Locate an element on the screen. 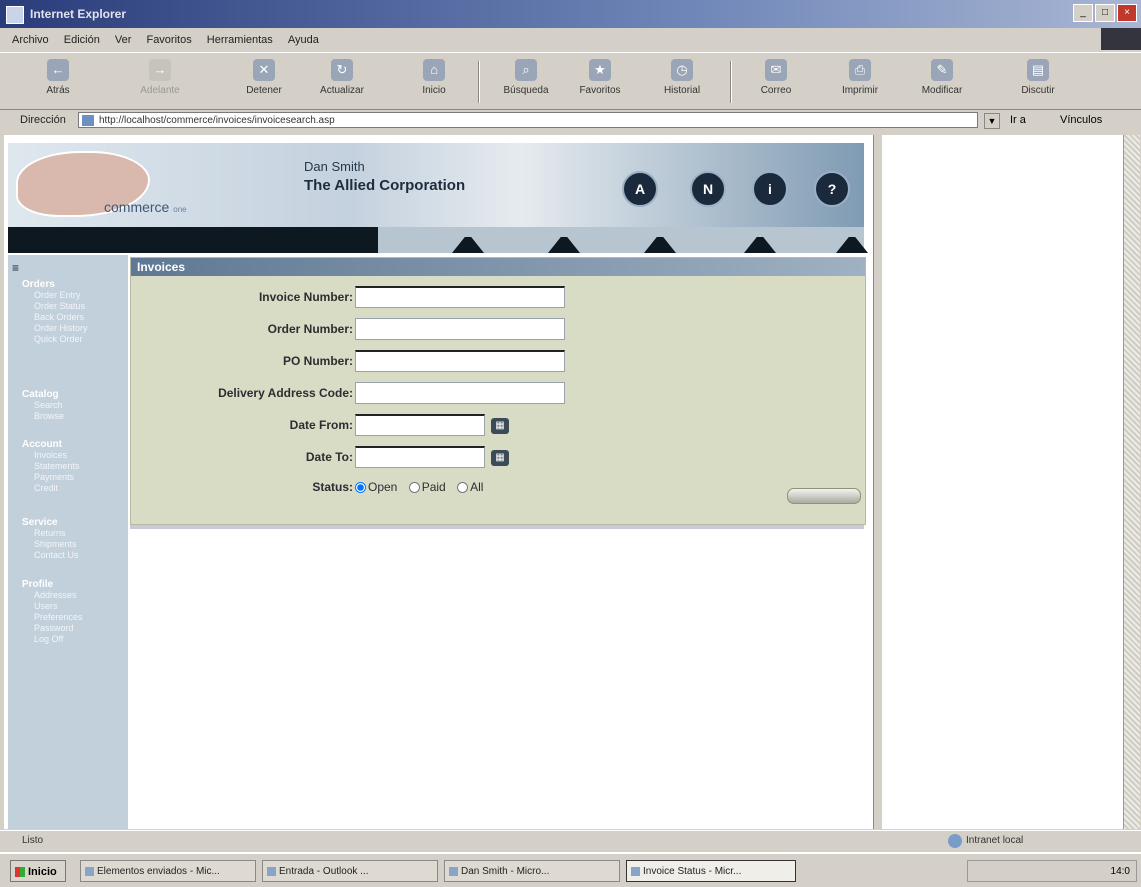 This screenshot has height=887, width=1141. sidebar-item: Preferences is located at coordinates (58, 617).